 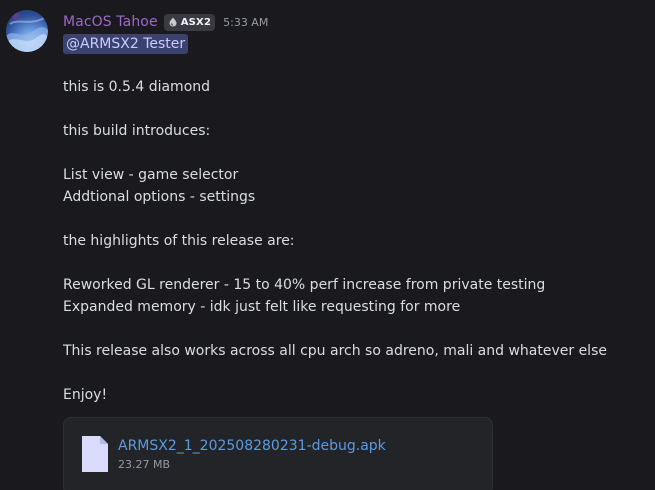 What do you see at coordinates (137, 131) in the screenshot?
I see `message-line: this build introduces:` at bounding box center [137, 131].